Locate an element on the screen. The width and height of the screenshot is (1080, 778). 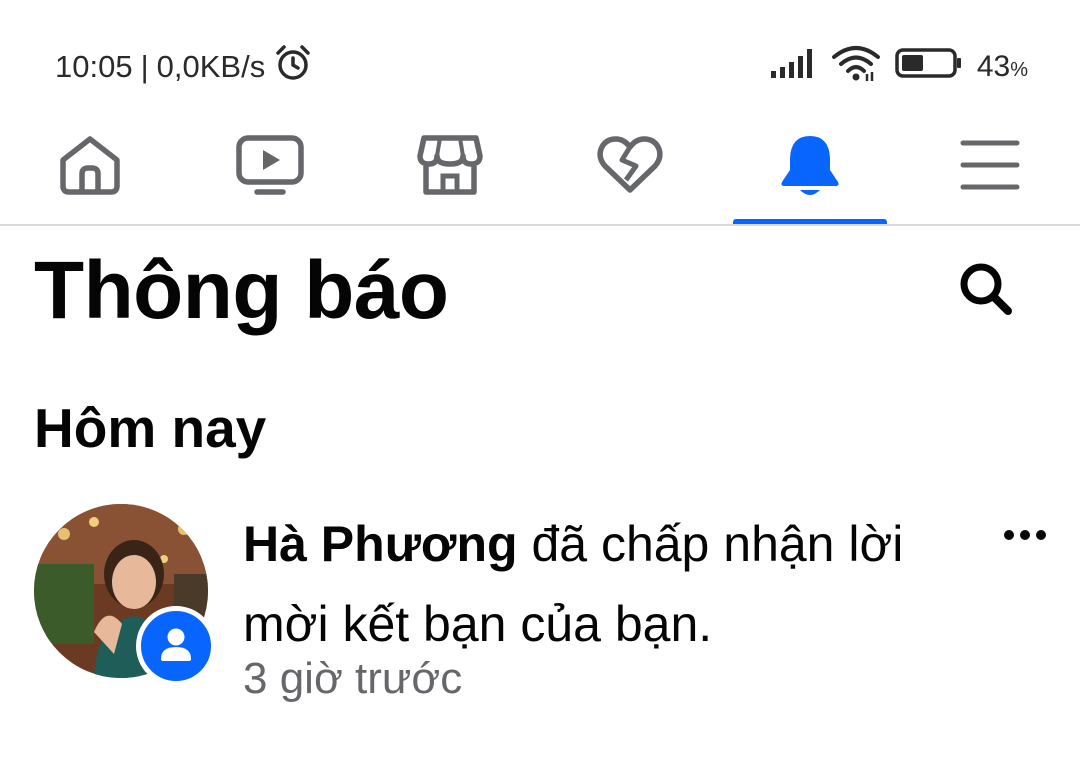
page-title: Thông báo is located at coordinates (241, 290).